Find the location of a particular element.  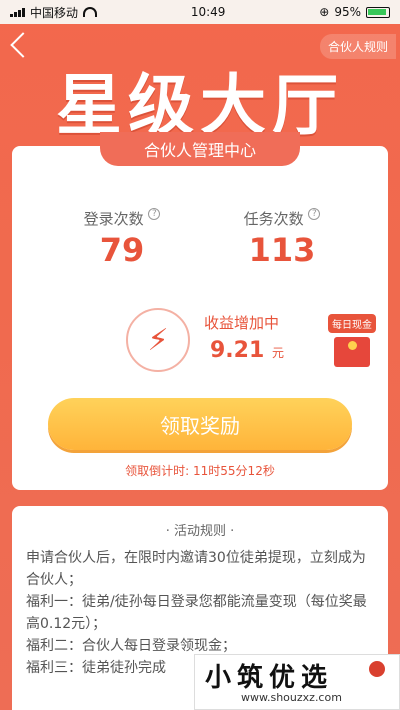

carrier-label: 中国移动 is located at coordinates (54, 12).